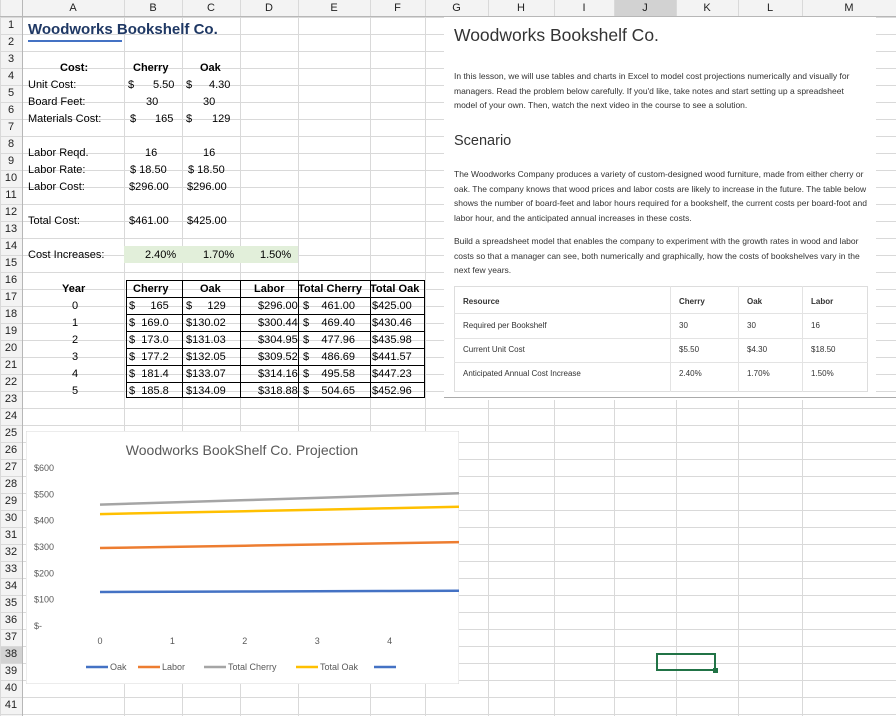 The height and width of the screenshot is (716, 896). What do you see at coordinates (521, 8) in the screenshot?
I see `column-header-h: H` at bounding box center [521, 8].